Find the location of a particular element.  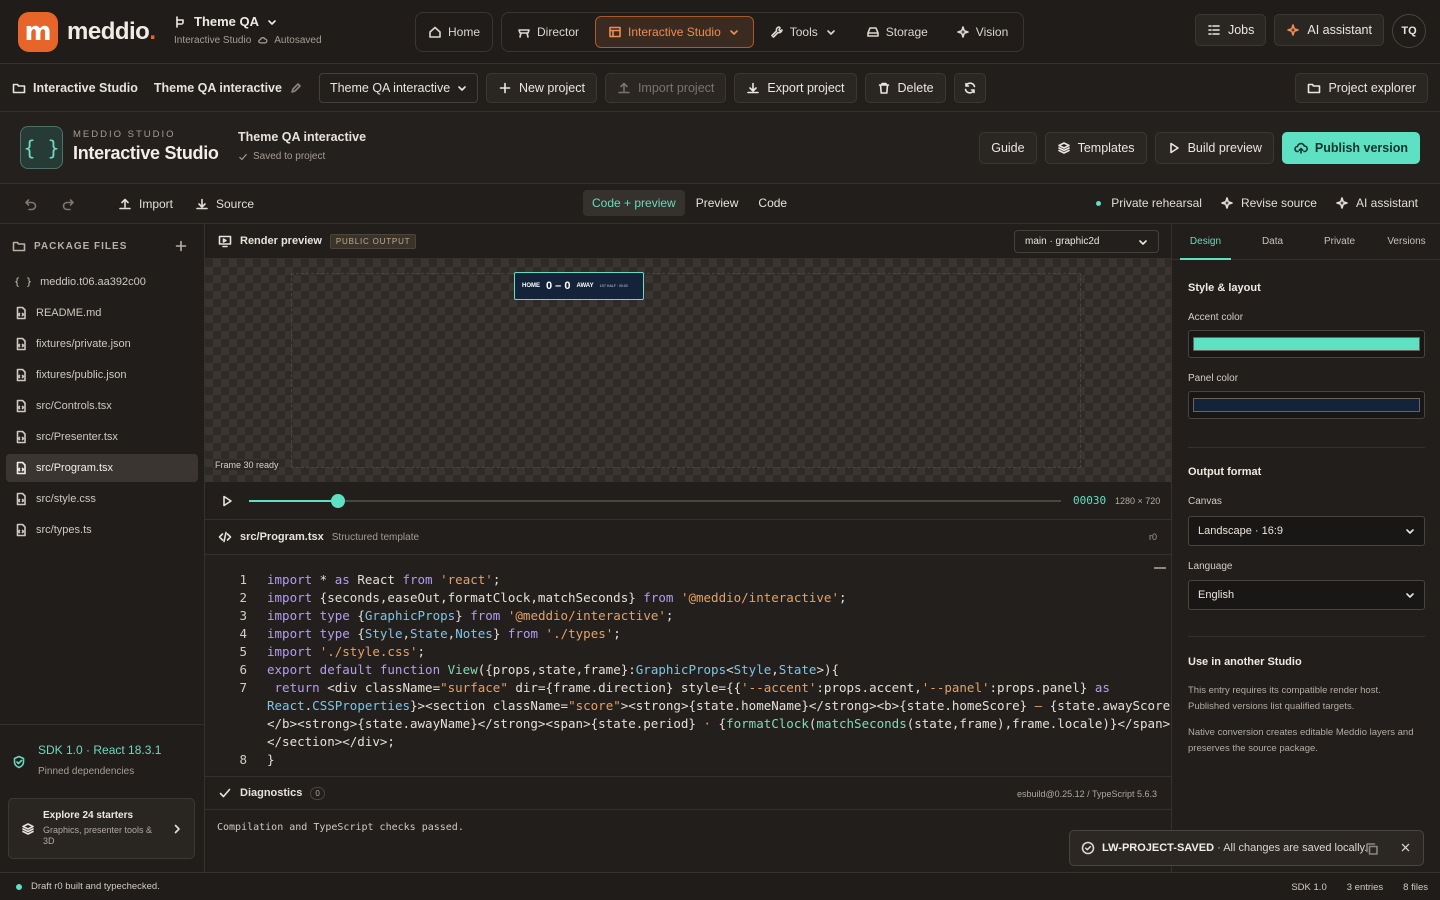

timeline-scrubber is located at coordinates (655, 501).